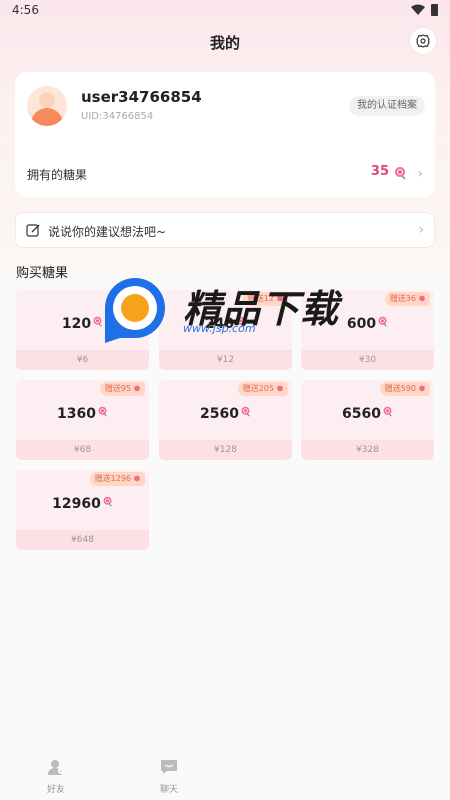 The height and width of the screenshot is (800, 450). I want to click on section-title: 购买糖果, so click(42, 273).